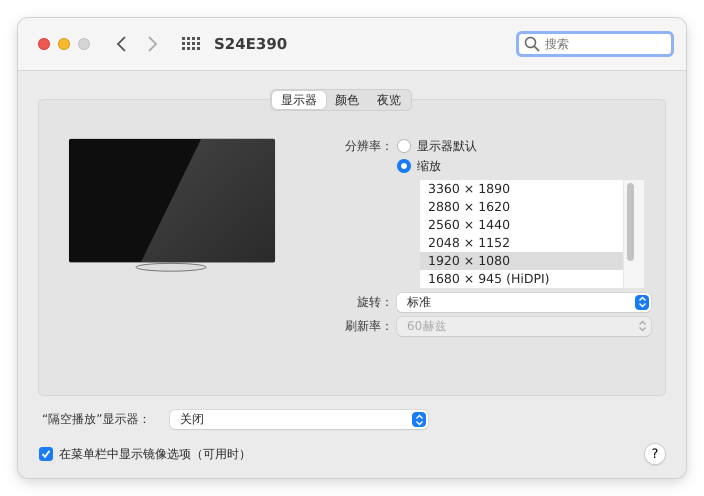 This screenshot has height=496, width=704. Describe the element at coordinates (524, 302) in the screenshot. I see `dropdown: 标准` at that location.